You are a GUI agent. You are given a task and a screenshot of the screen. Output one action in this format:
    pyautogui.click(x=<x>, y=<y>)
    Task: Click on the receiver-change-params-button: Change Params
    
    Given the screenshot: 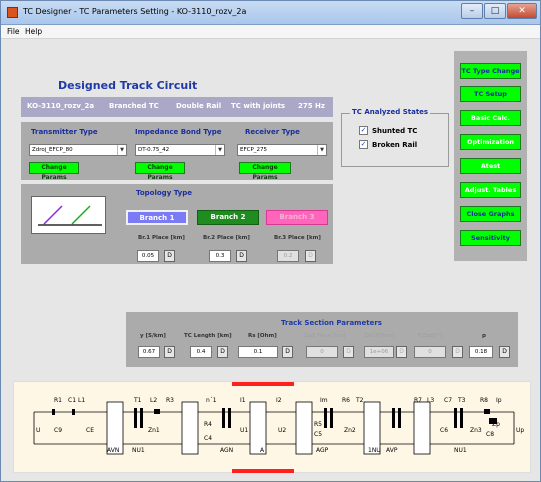 What is the action you would take?
    pyautogui.click(x=265, y=171)
    